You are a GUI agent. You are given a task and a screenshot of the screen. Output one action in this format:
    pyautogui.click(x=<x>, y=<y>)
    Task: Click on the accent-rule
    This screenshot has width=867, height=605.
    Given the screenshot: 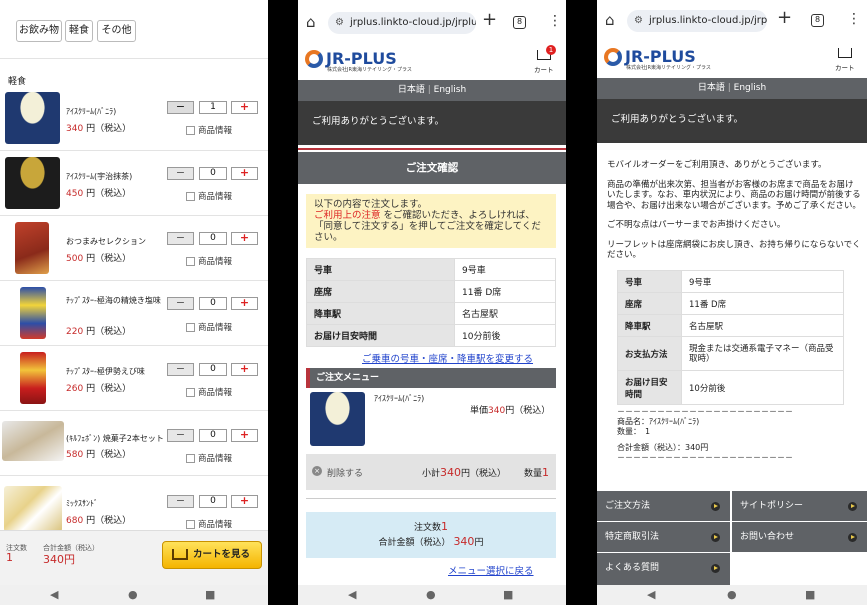 What is the action you would take?
    pyautogui.click(x=432, y=149)
    